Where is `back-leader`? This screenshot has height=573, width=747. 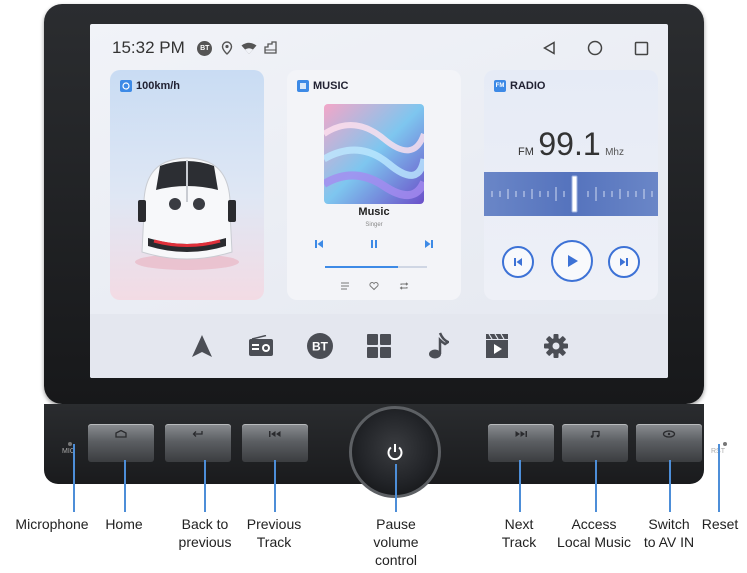
back-leader is located at coordinates (205, 486).